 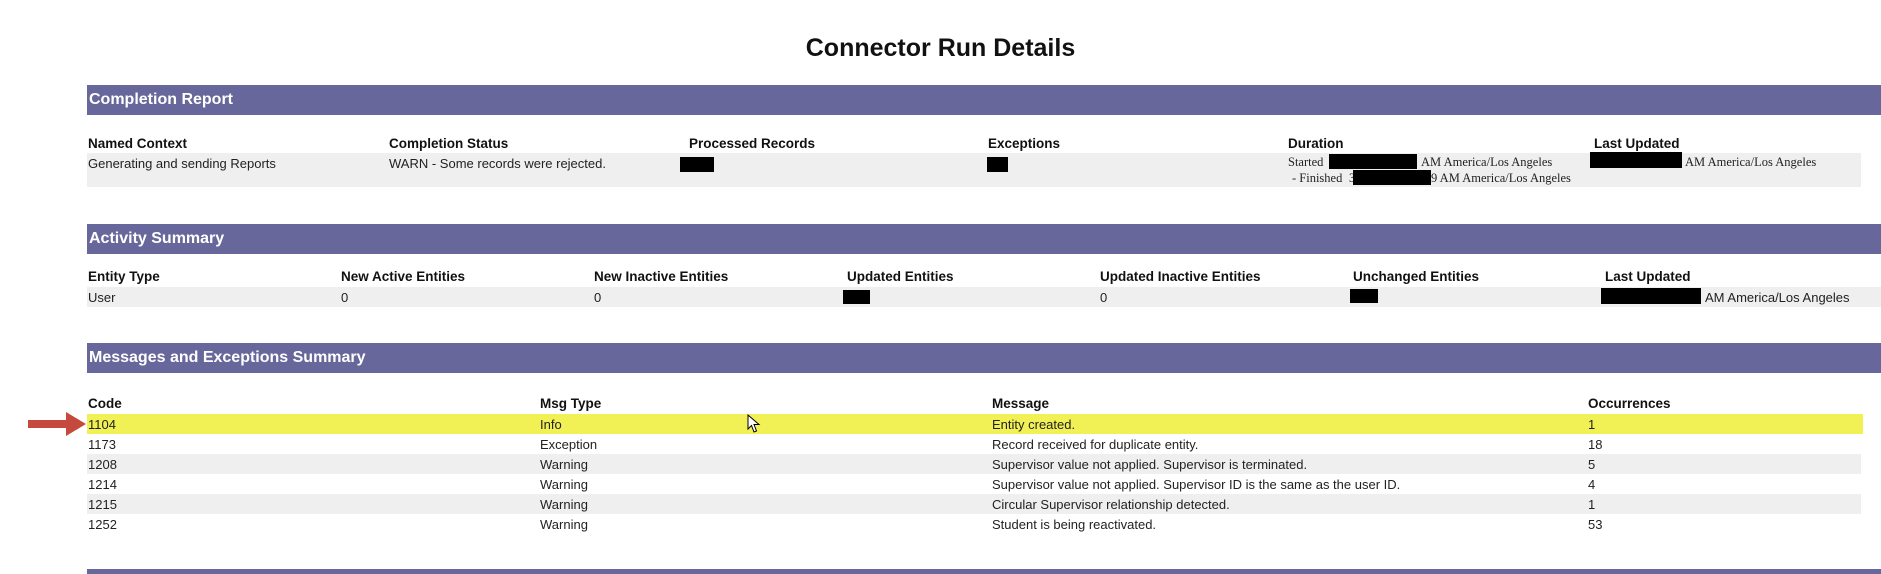 I want to click on activity-summary-header: Activity Summary, so click(x=984, y=239).